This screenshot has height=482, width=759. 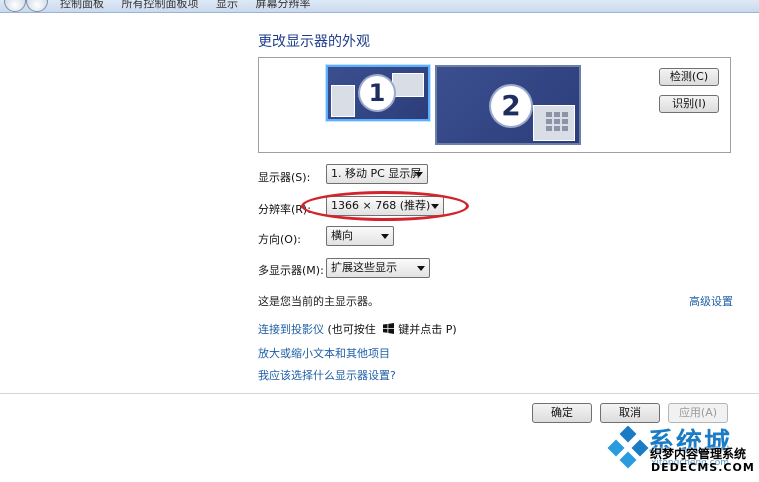 I want to click on monitor-number-1: 1, so click(x=377, y=93).